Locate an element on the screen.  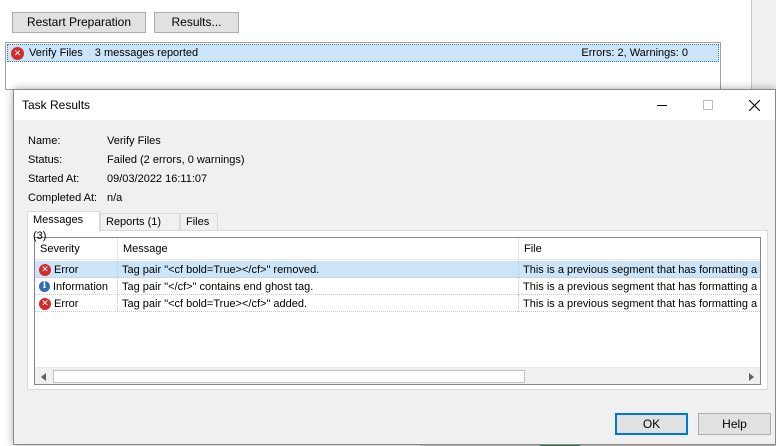
task-name: Verify Files is located at coordinates (56, 53).